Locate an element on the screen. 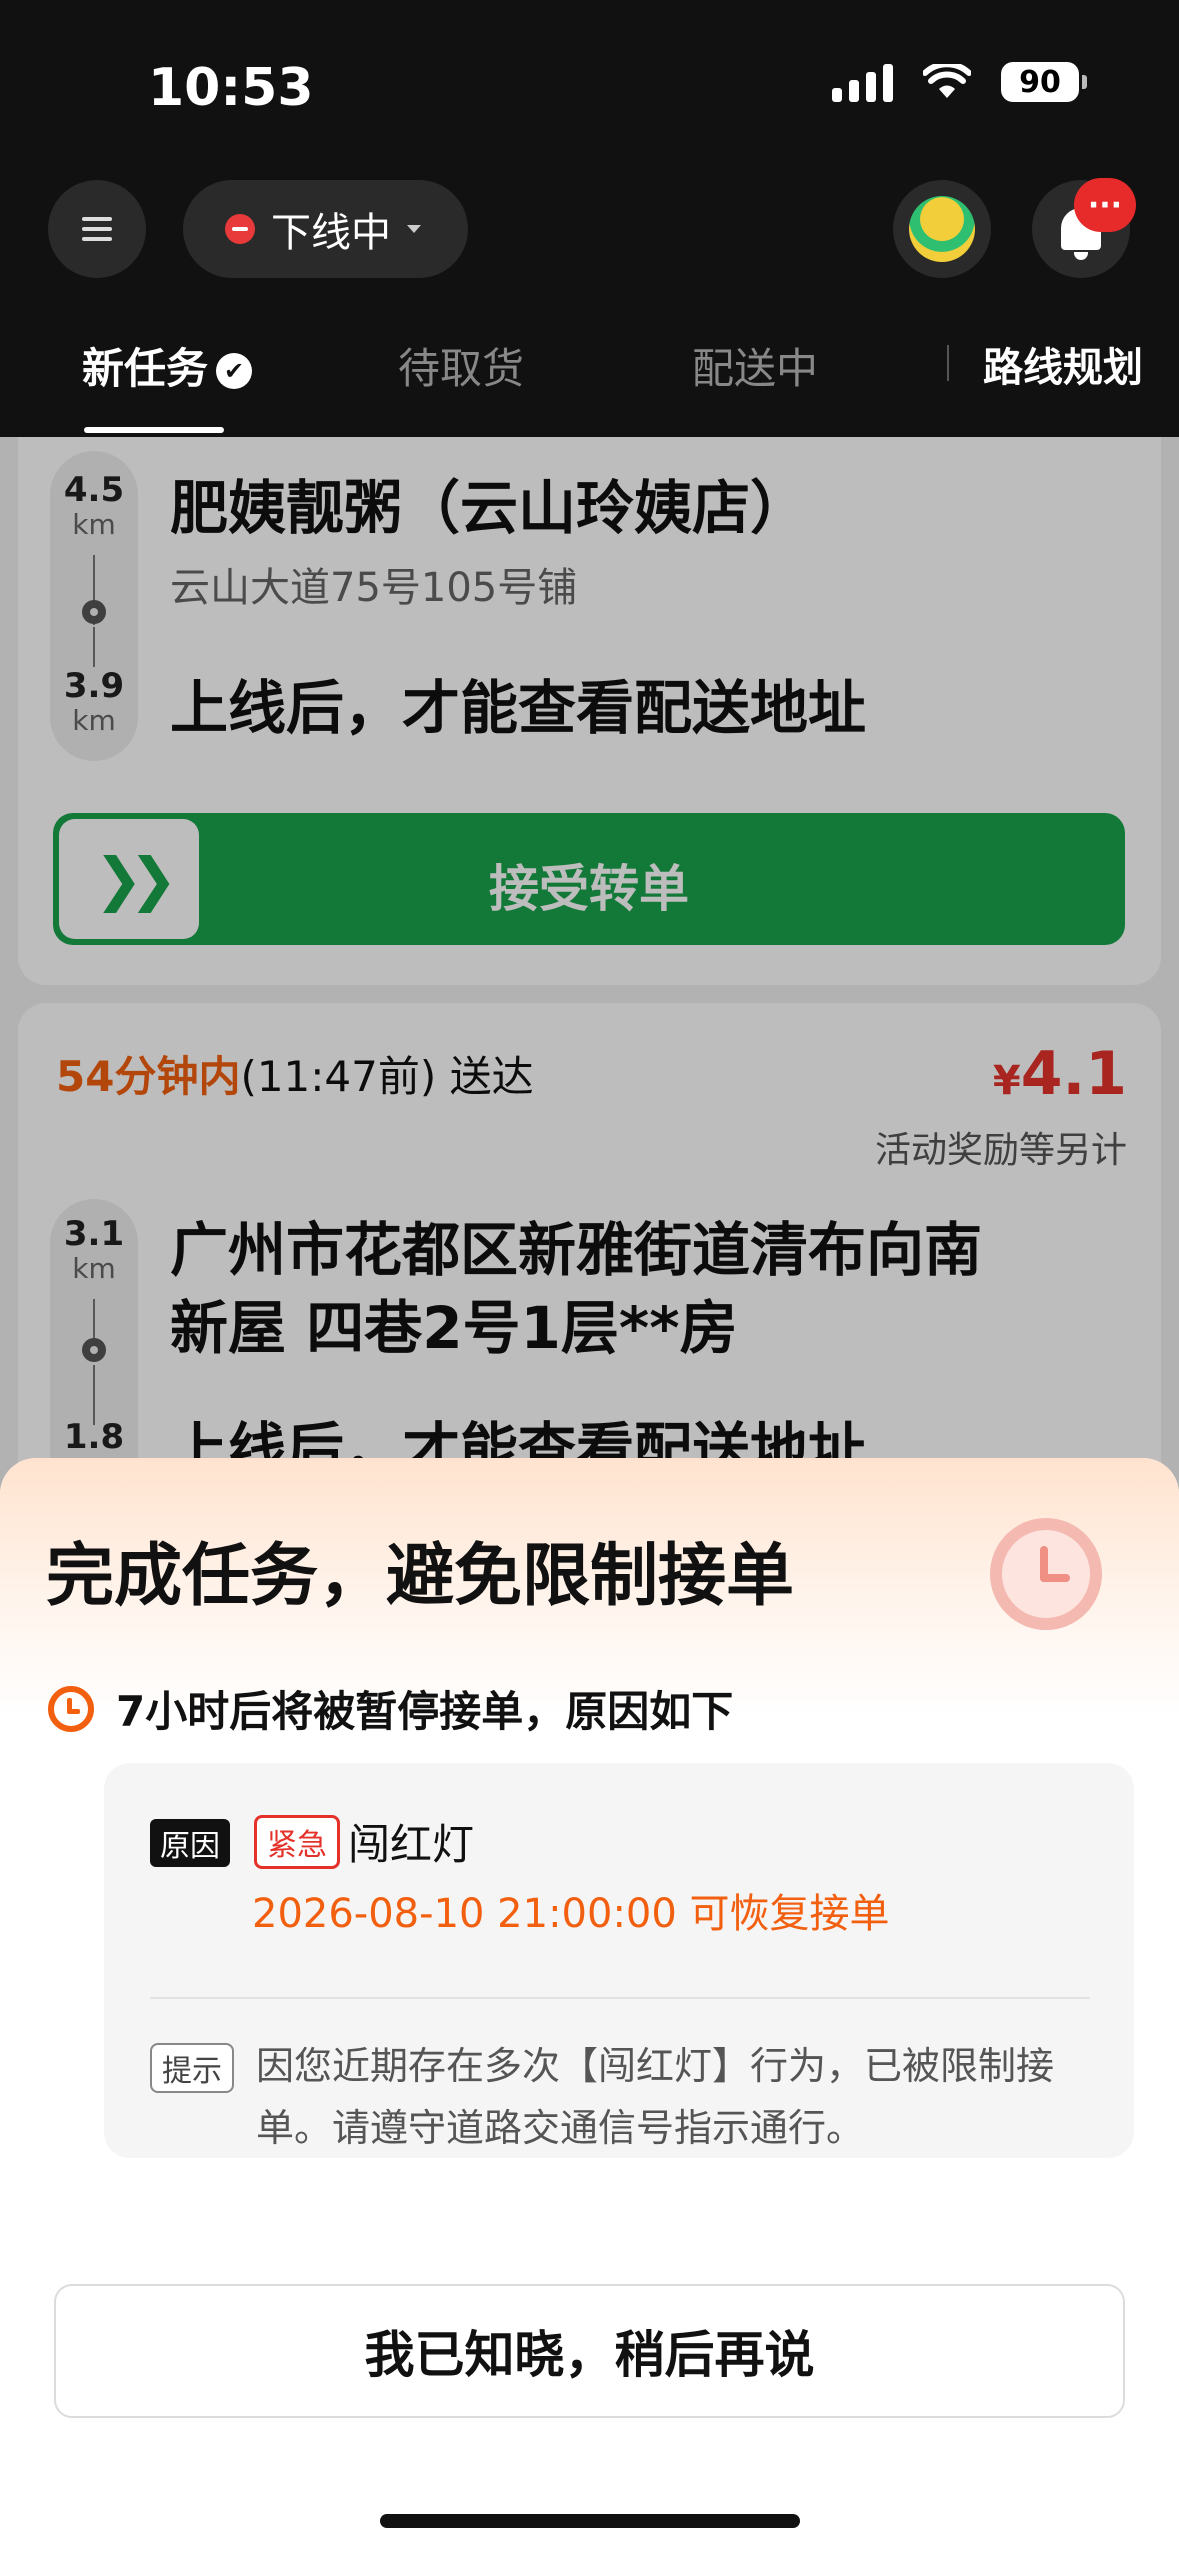 Image resolution: width=1179 pixels, height=2556 pixels. sheet-title: 完成任务，避免限制接单 is located at coordinates (420, 1576).